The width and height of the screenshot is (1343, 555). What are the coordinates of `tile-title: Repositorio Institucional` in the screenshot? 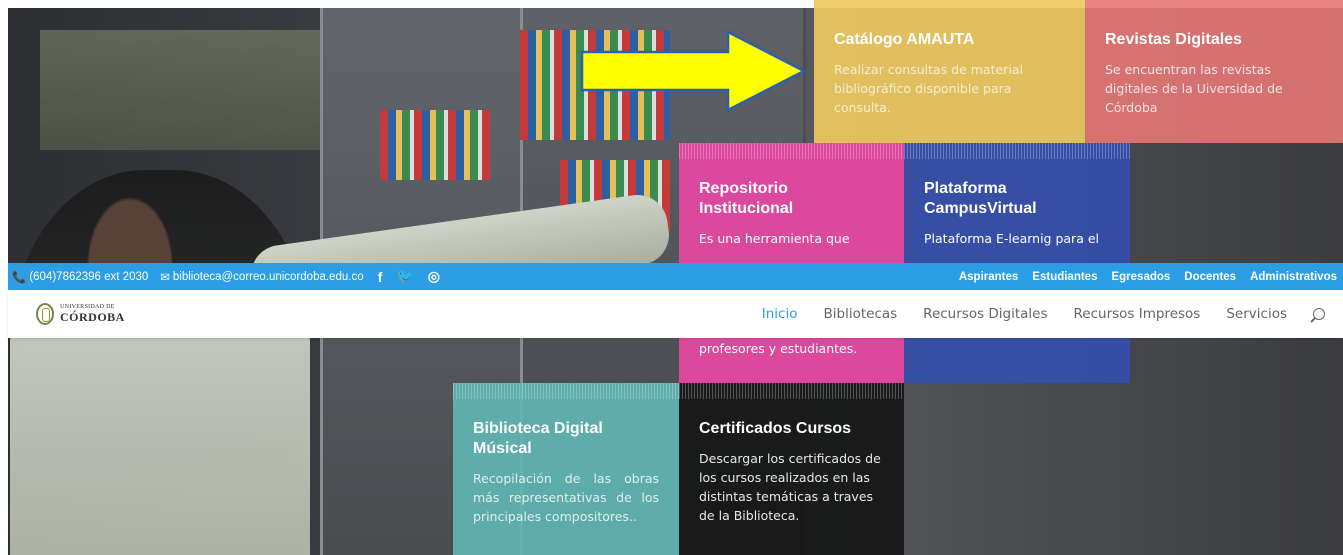 It's located at (746, 198).